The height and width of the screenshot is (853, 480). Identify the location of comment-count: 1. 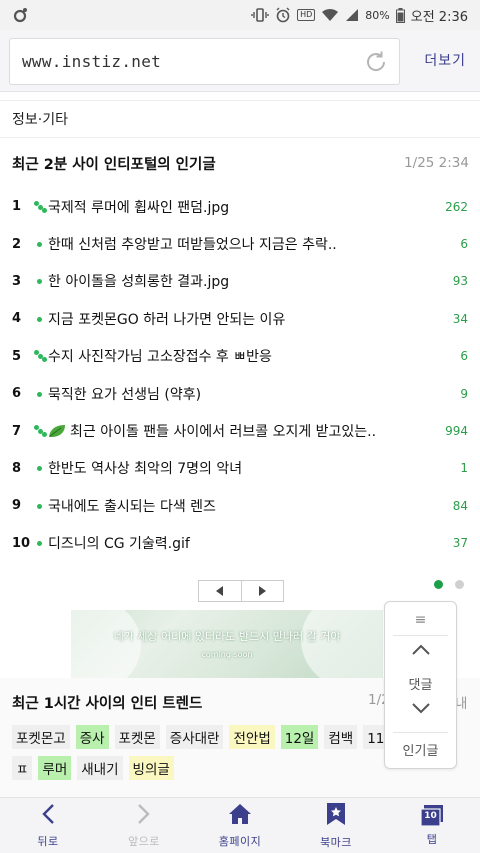
(464, 468).